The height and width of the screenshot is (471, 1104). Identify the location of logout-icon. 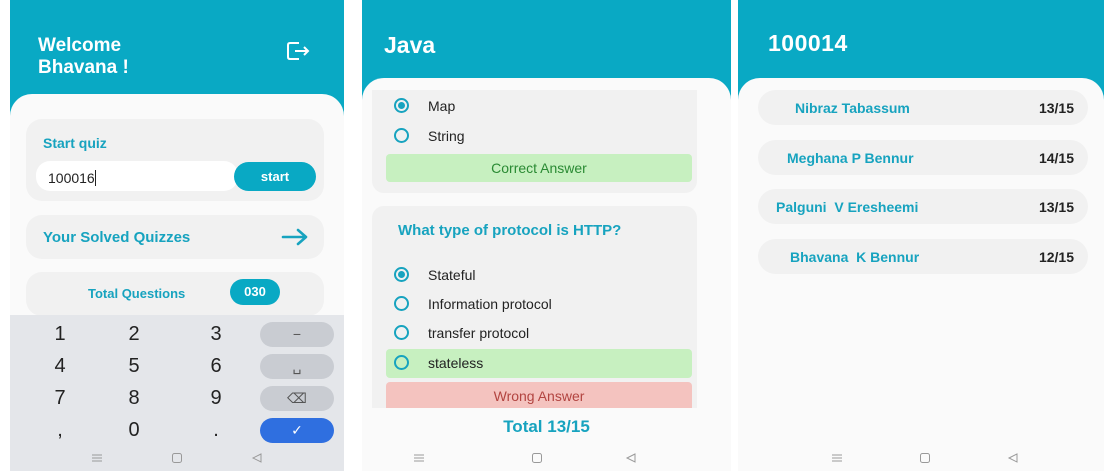
(298, 51).